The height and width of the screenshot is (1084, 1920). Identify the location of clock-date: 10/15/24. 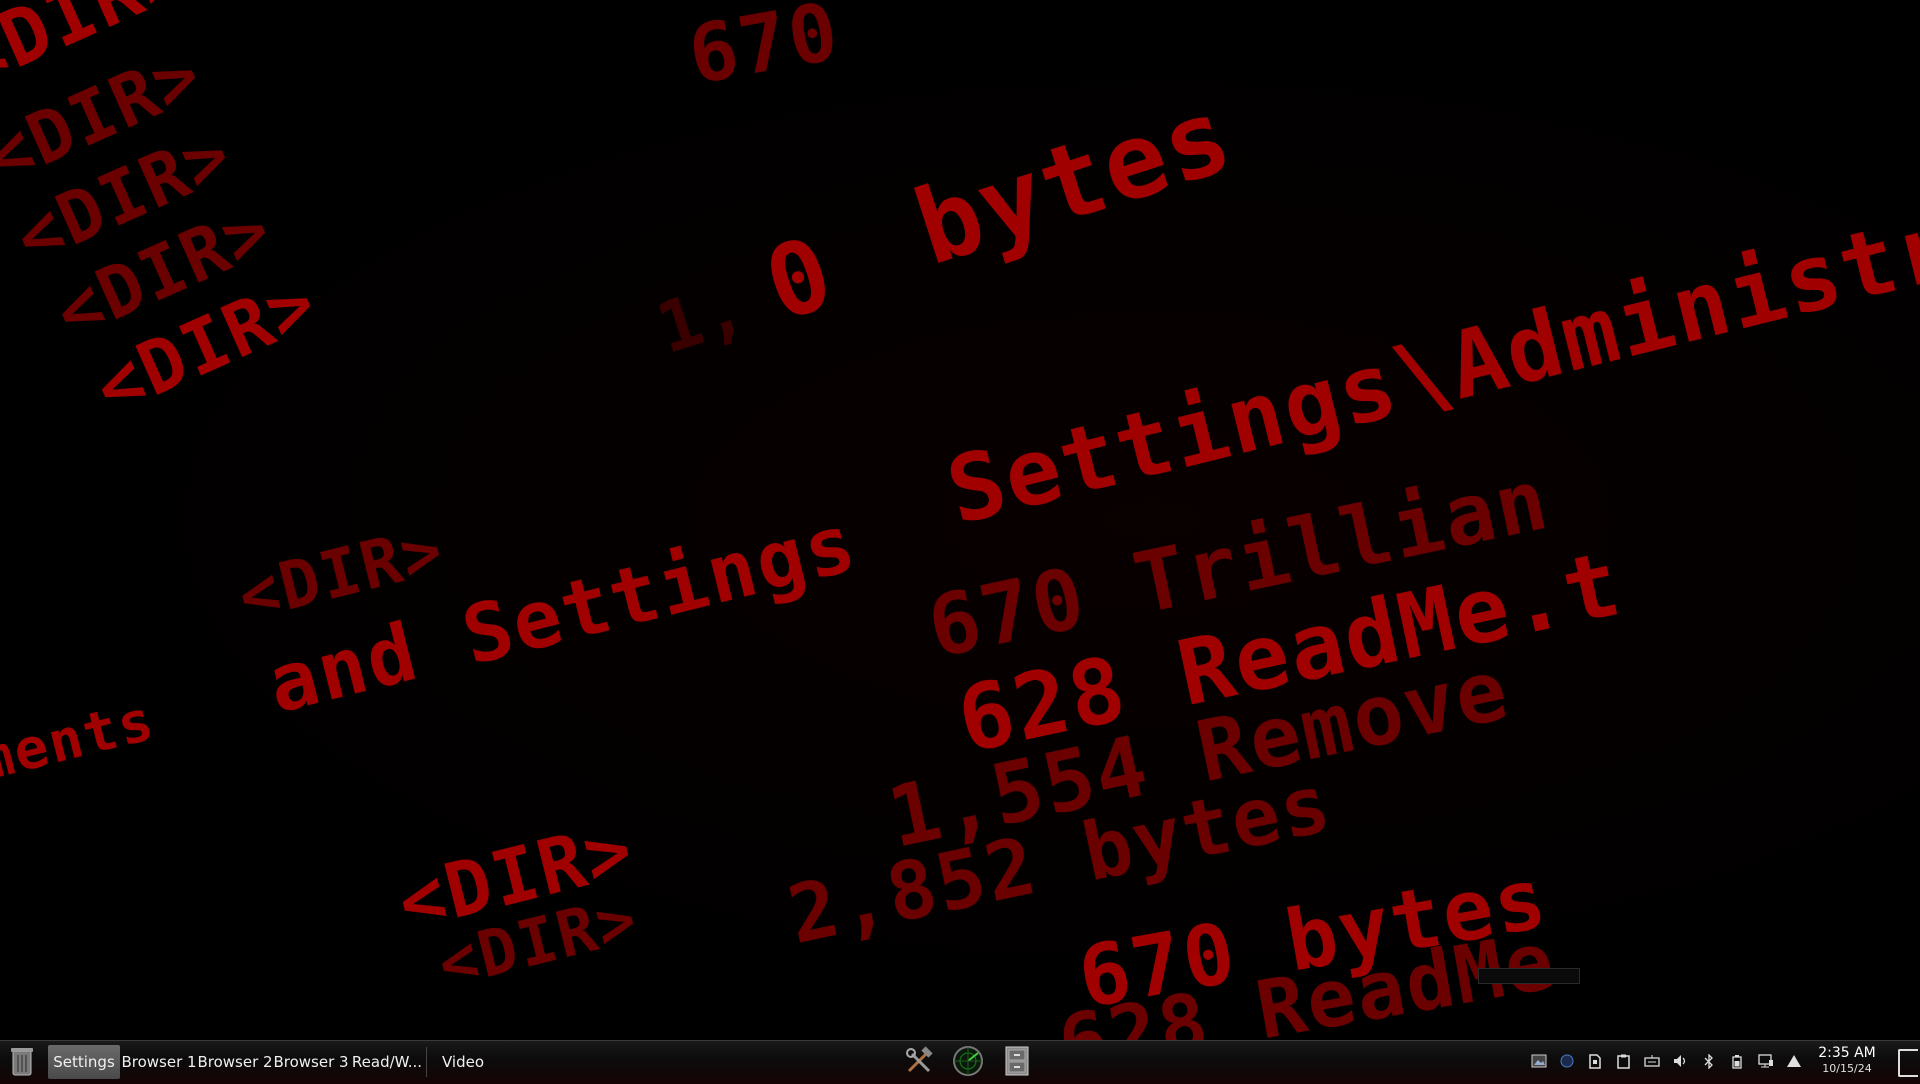
(1847, 1068).